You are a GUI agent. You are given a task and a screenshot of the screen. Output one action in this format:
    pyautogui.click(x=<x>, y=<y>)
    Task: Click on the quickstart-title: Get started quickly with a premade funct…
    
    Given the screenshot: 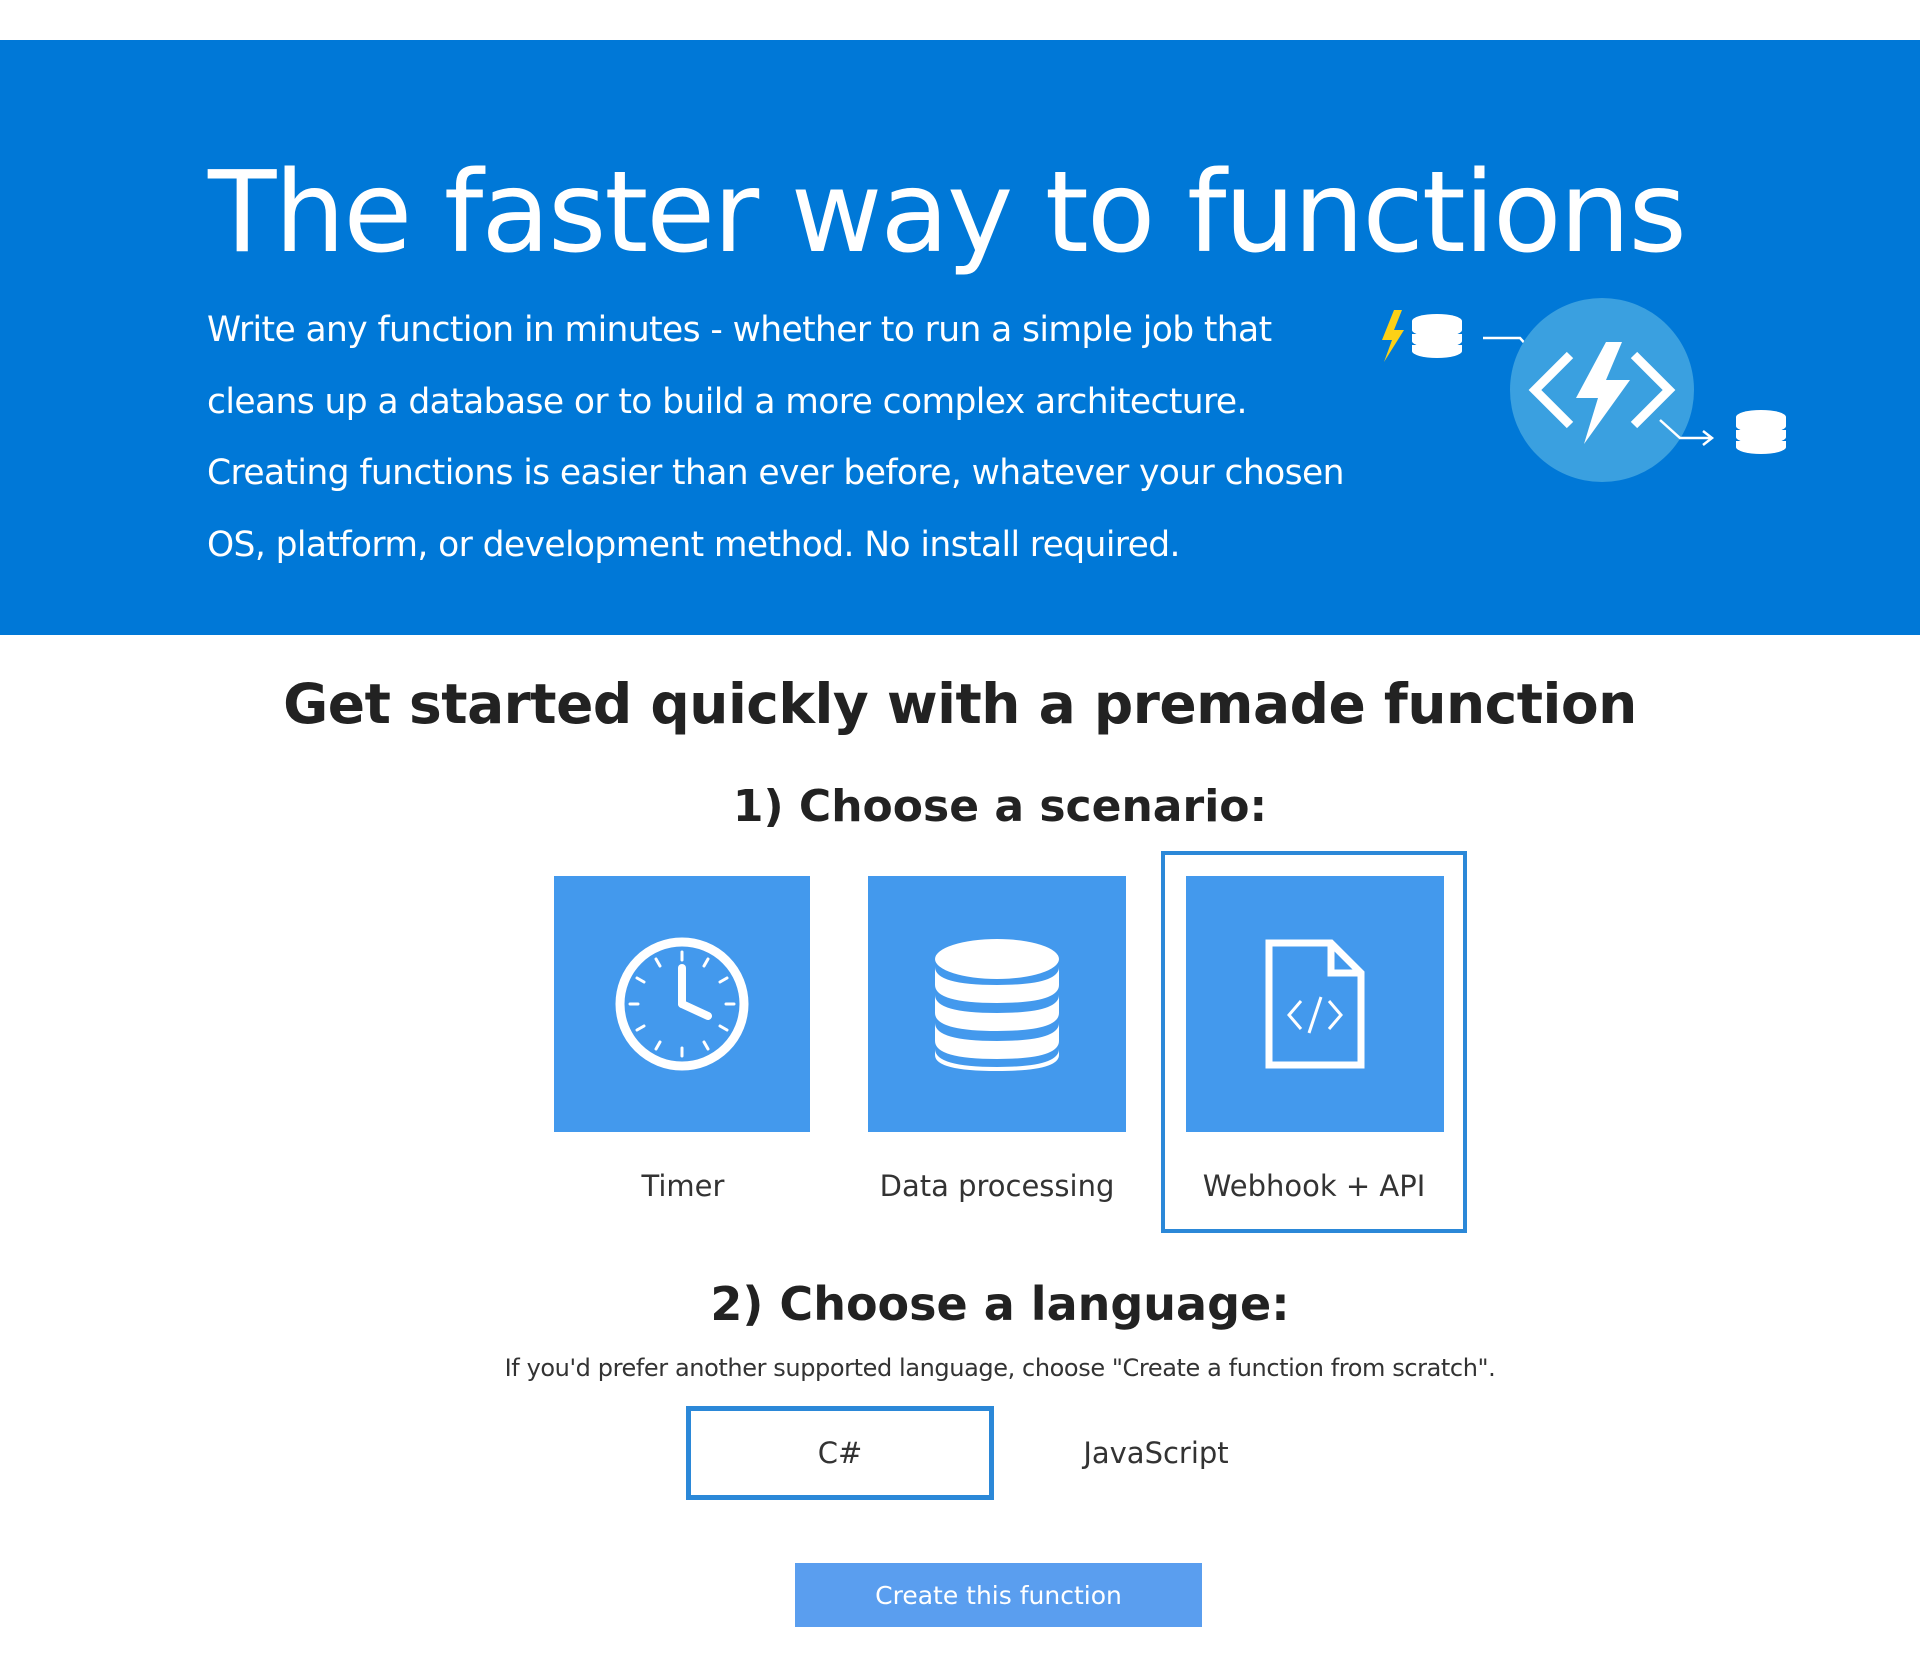 What is the action you would take?
    pyautogui.click(x=960, y=704)
    